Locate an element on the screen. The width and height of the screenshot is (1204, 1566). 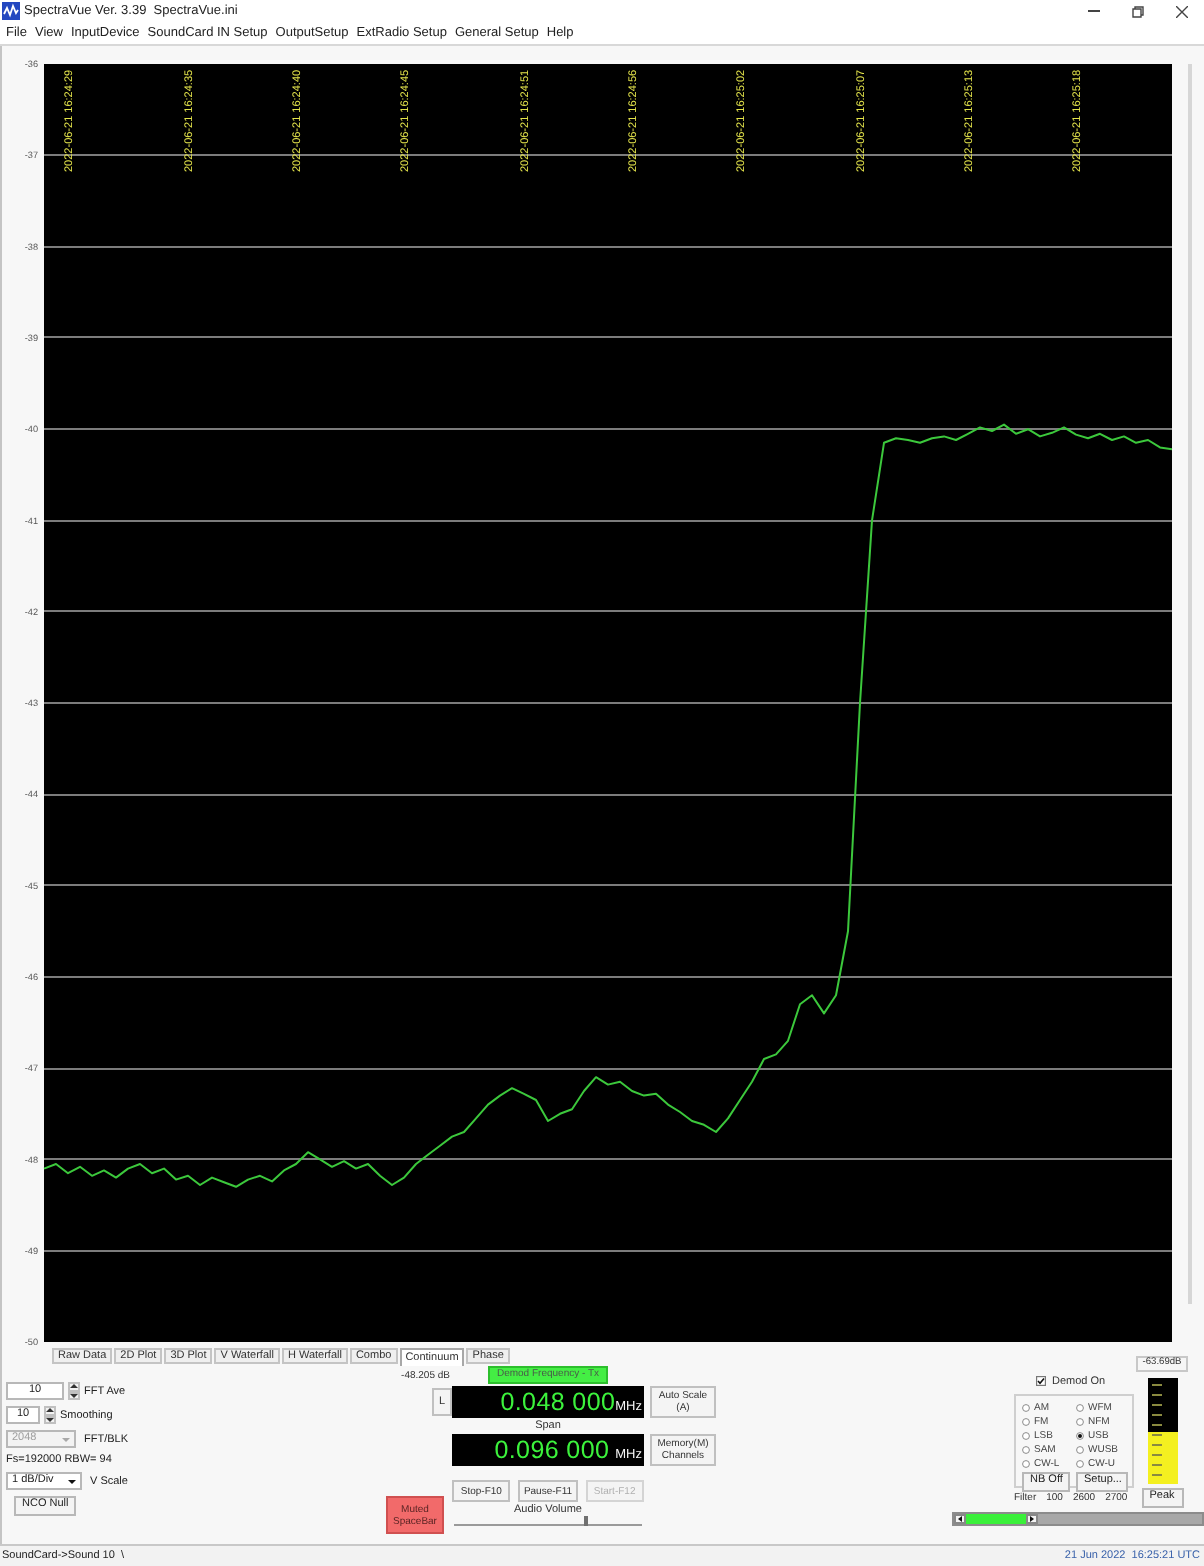
minimize-button is located at coordinates (1094, 11).